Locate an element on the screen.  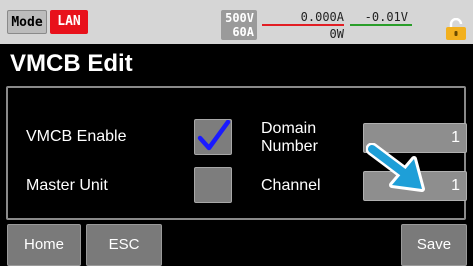
esc-button: ESC is located at coordinates (124, 245).